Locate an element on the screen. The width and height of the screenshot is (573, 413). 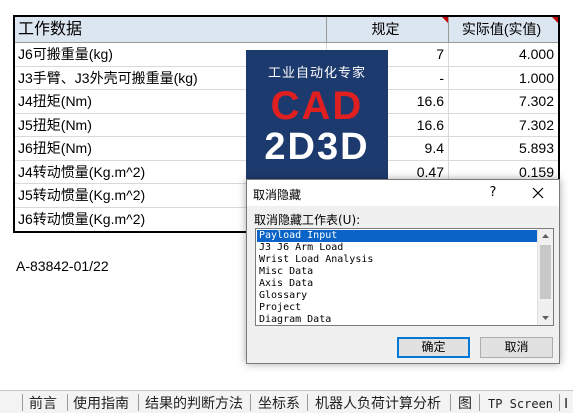
list-item: Project is located at coordinates (397, 308).